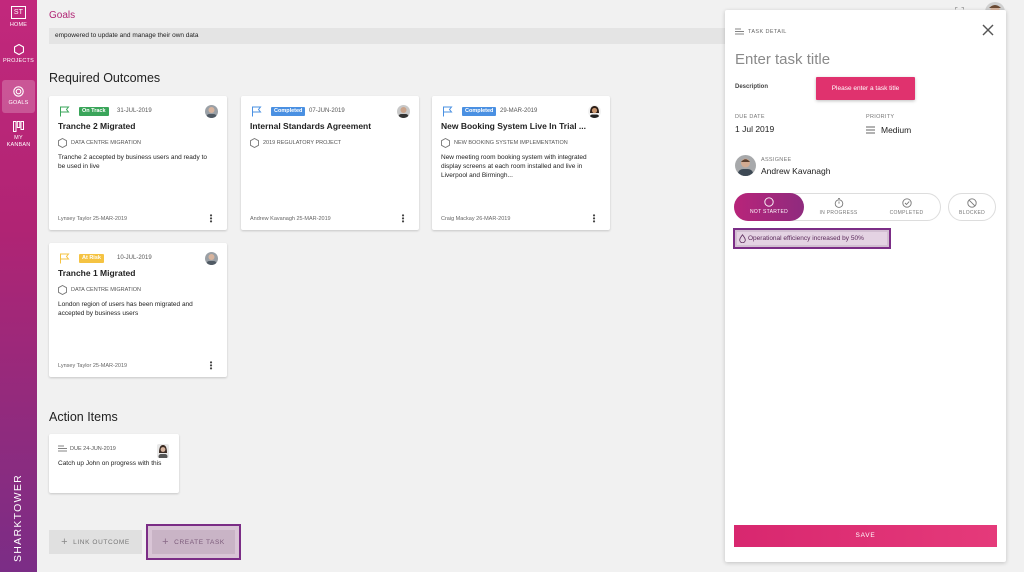 Image resolution: width=1024 pixels, height=572 pixels. What do you see at coordinates (865, 536) in the screenshot?
I see `save-button: SAVE` at bounding box center [865, 536].